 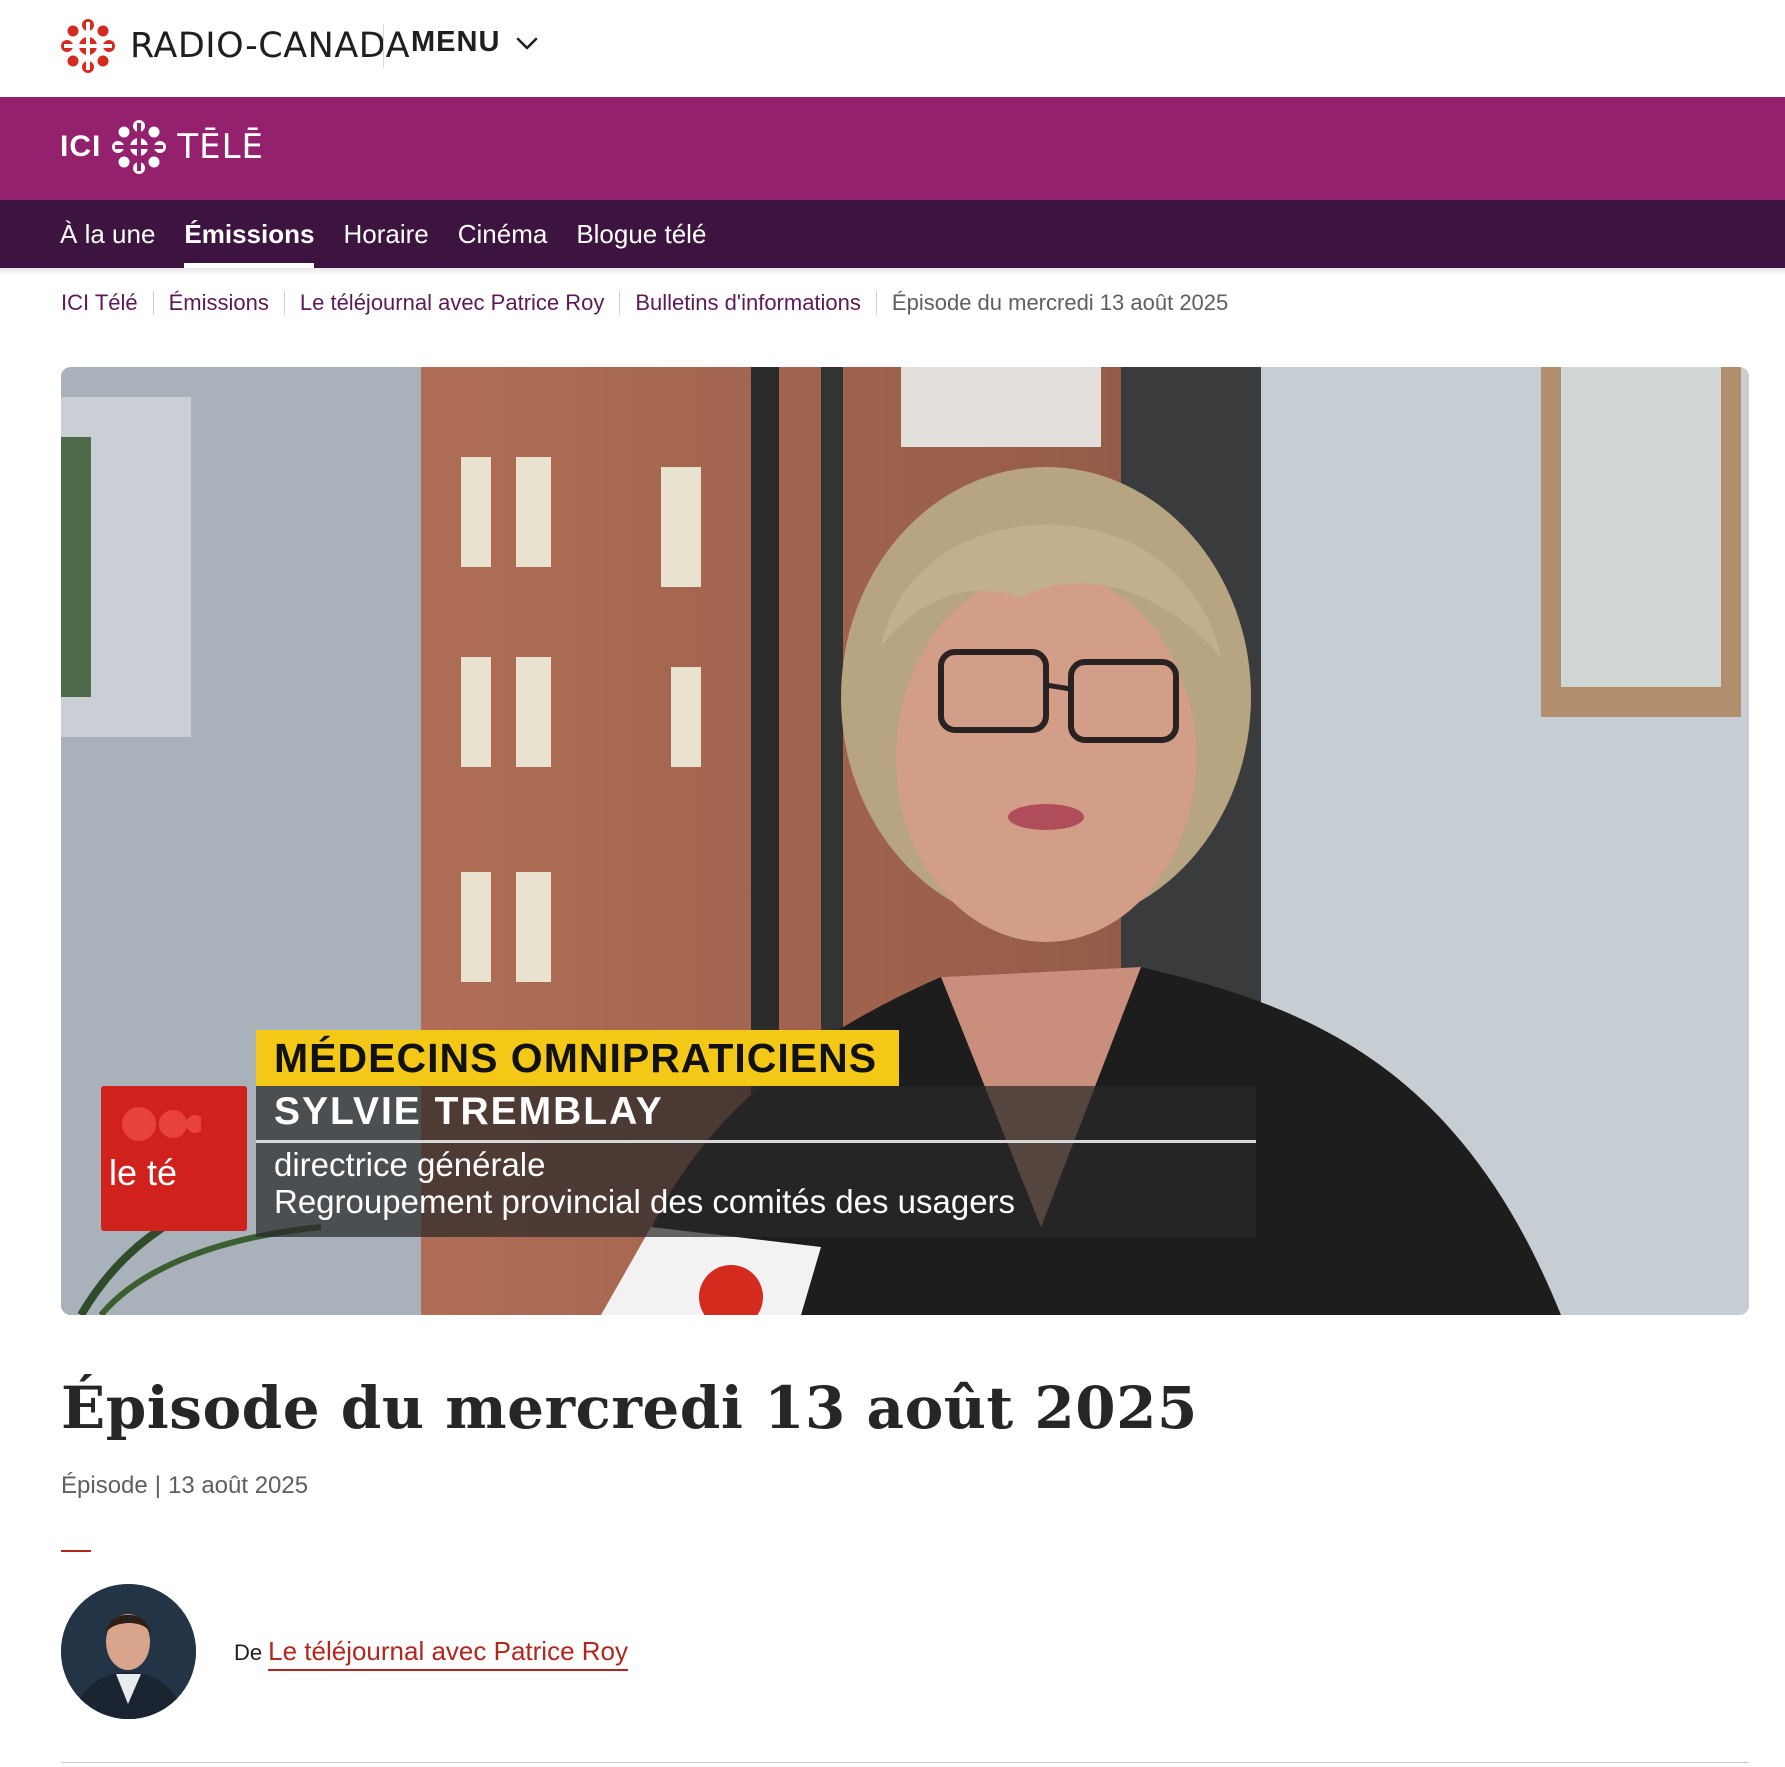 What do you see at coordinates (238, 1485) in the screenshot?
I see `episode-date: 13 août 2025` at bounding box center [238, 1485].